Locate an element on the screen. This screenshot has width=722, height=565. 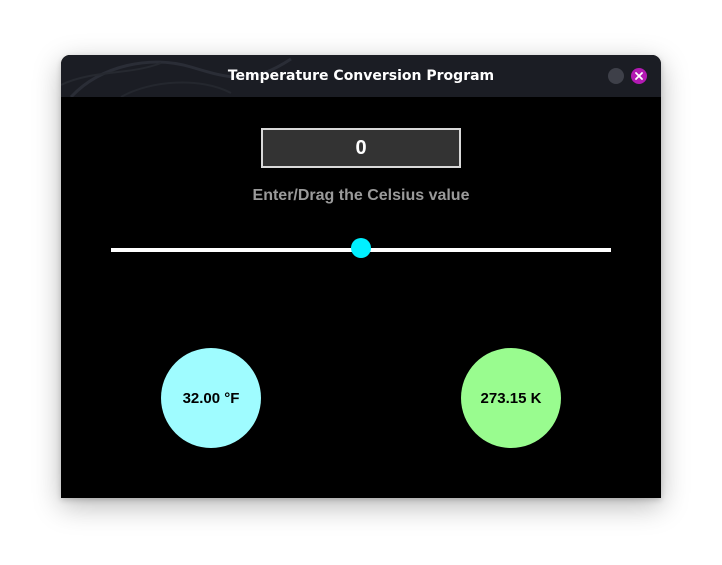
minimize-button is located at coordinates (616, 76).